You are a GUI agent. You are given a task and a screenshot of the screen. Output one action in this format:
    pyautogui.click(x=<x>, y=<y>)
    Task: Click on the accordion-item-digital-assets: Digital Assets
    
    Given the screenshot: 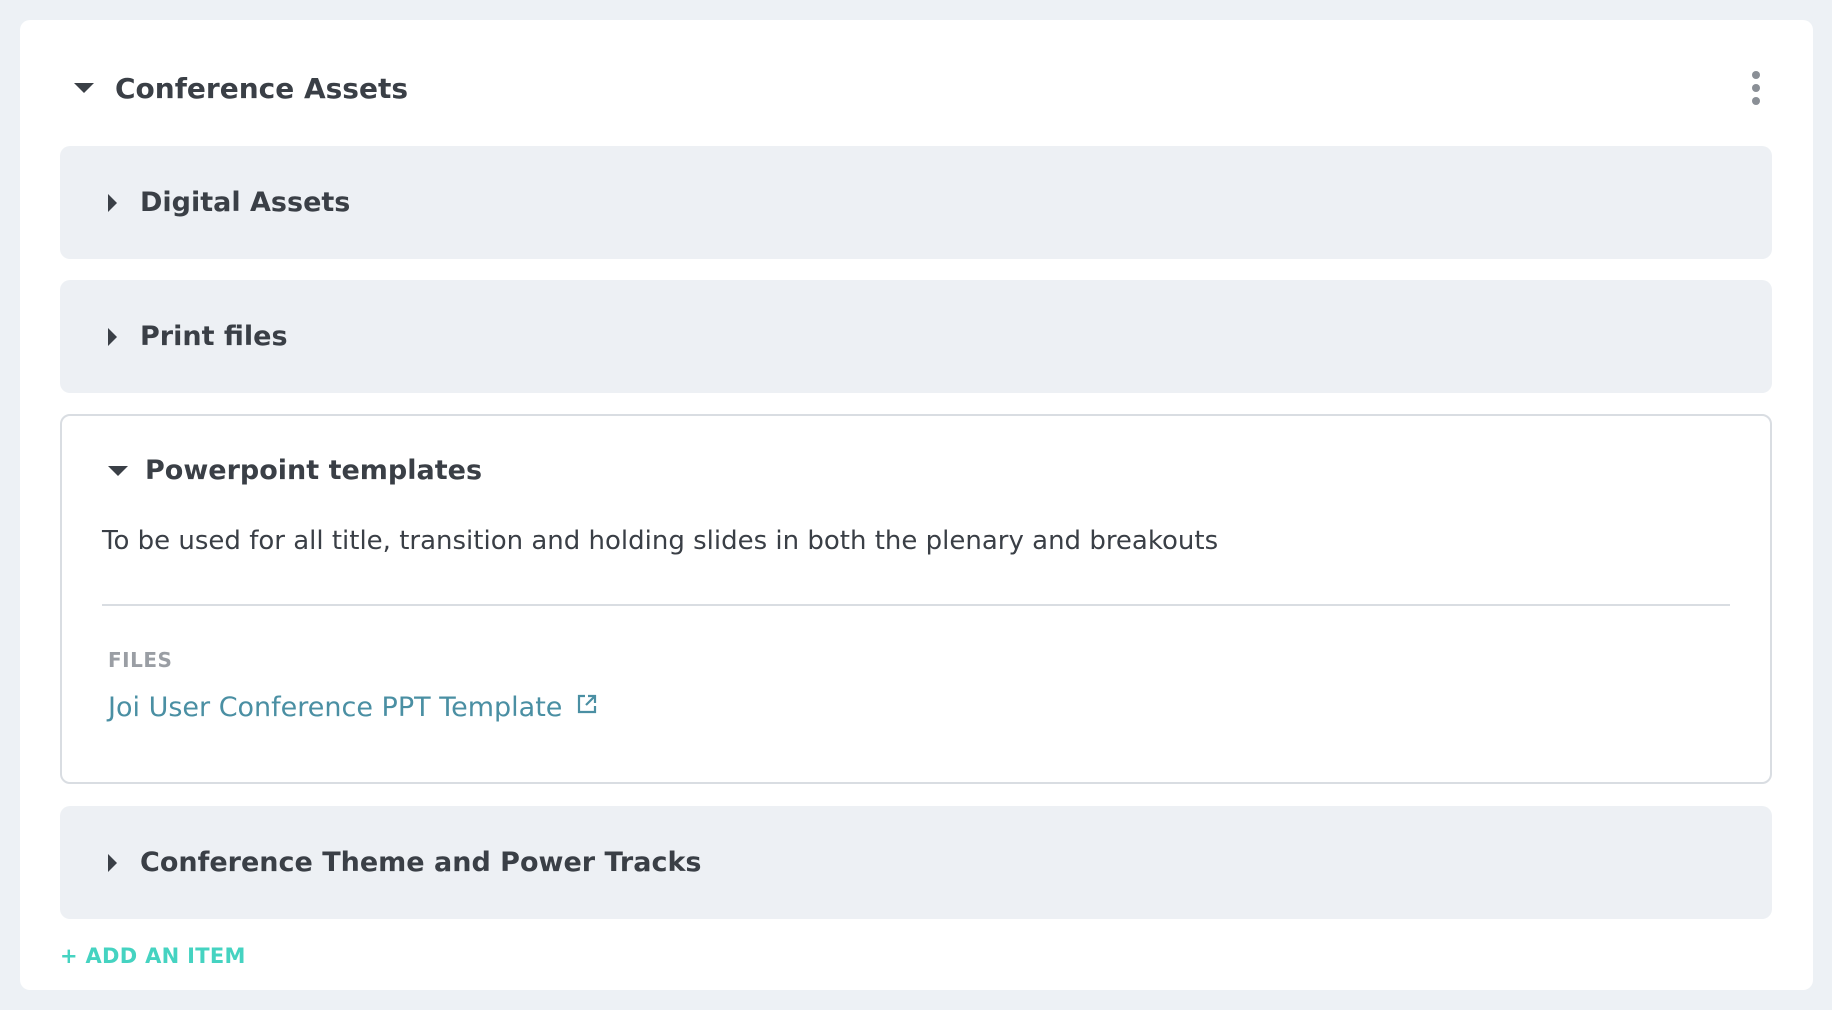 What is the action you would take?
    pyautogui.click(x=916, y=202)
    